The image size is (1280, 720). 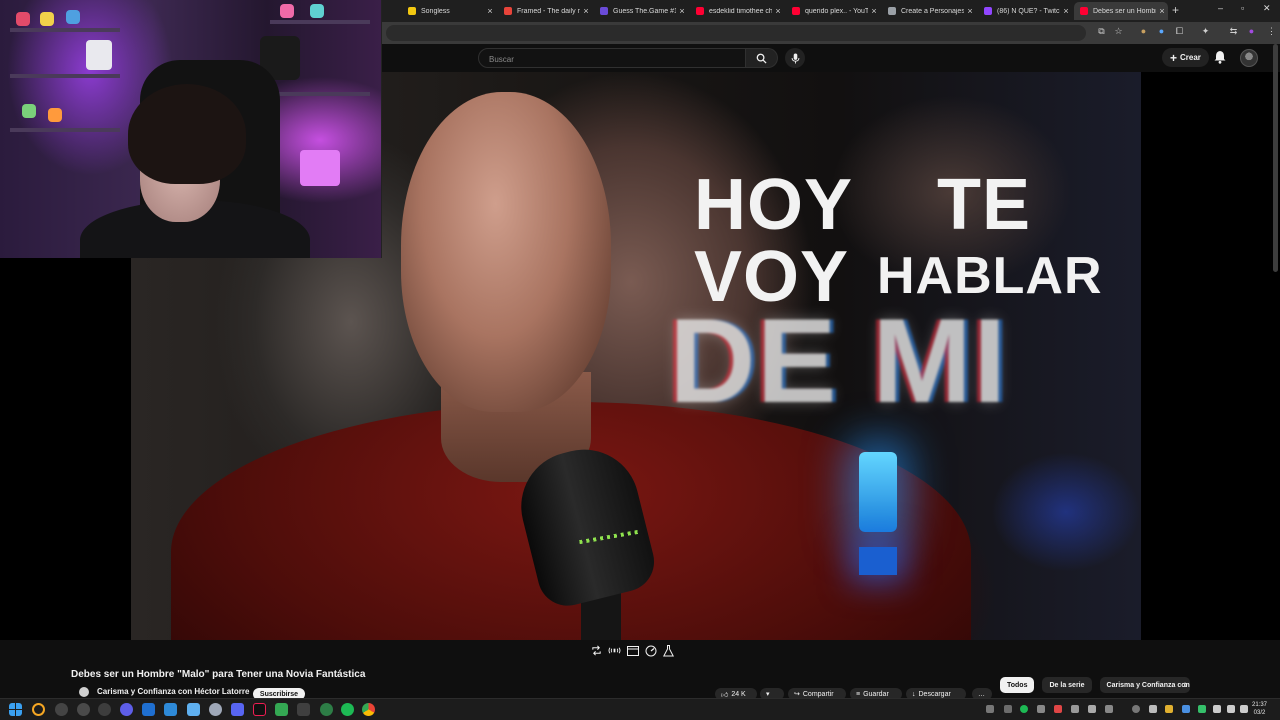 What do you see at coordinates (368, 709) in the screenshot?
I see `chrome-icon` at bounding box center [368, 709].